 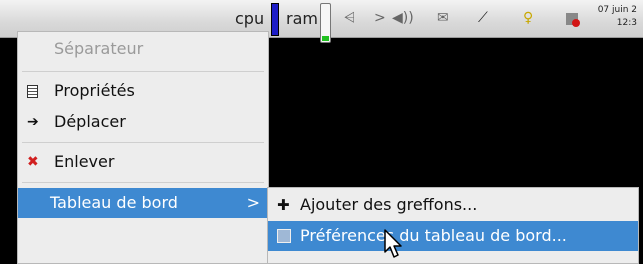 I want to click on menu-item-properties: Propriétés, so click(x=143, y=91).